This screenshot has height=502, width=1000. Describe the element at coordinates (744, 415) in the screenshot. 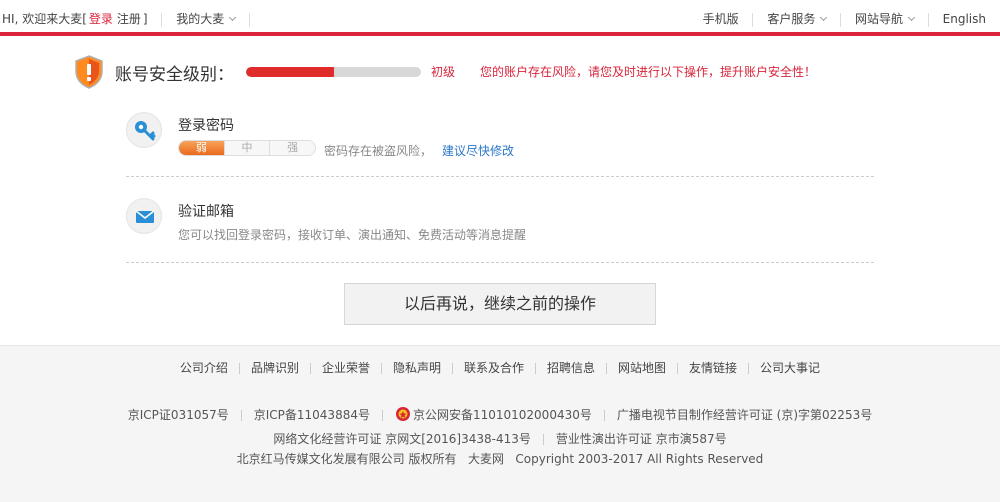

I see `broadcast-license: 广播电视节目制作经营许可证 (京)字第02253号` at that location.